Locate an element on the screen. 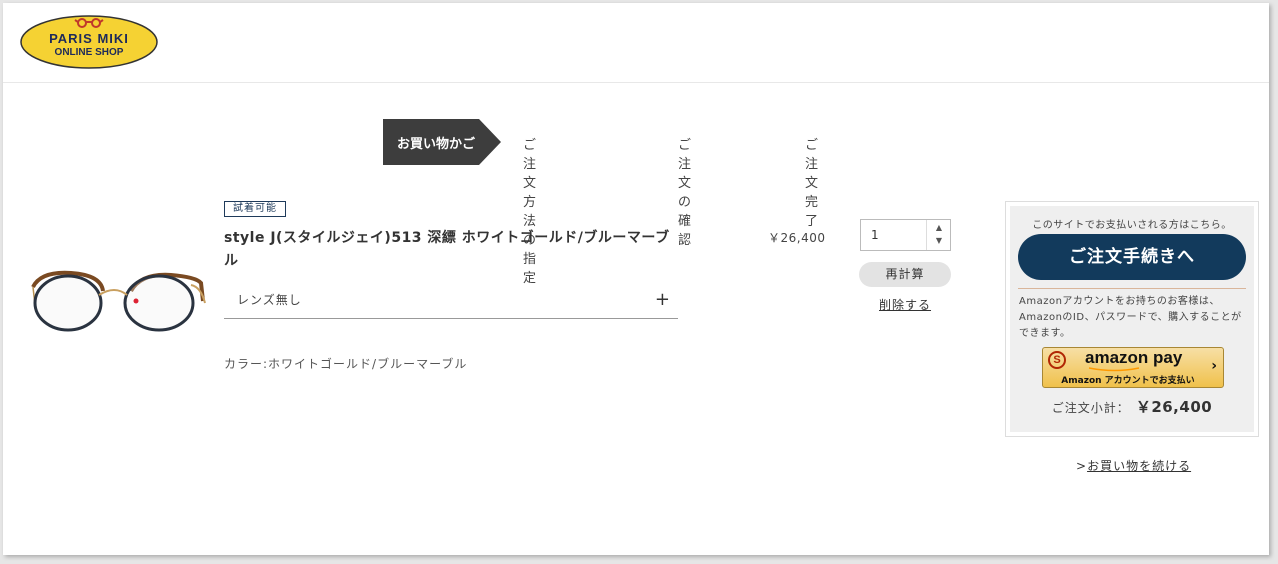  step-cart-label: お買い物かご is located at coordinates (436, 144).